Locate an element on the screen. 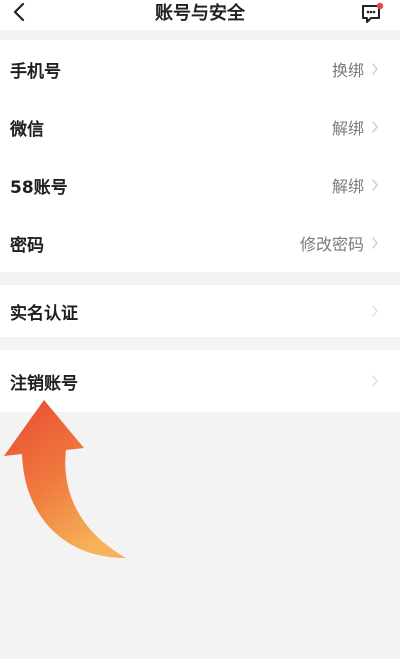 The width and height of the screenshot is (400, 659). notification-badge is located at coordinates (380, 6).